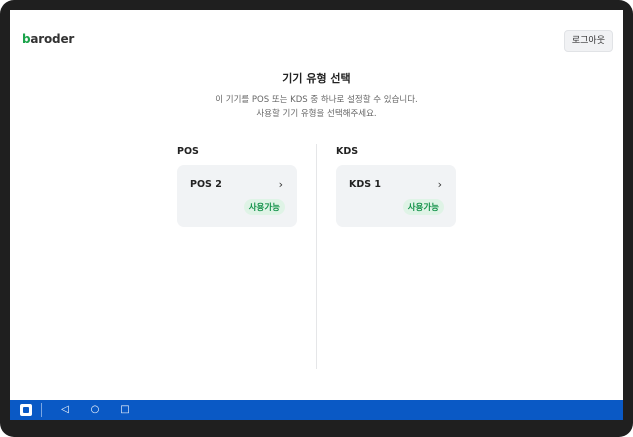 Image resolution: width=633 pixels, height=437 pixels. Describe the element at coordinates (41, 410) in the screenshot. I see `nav-separator` at that location.